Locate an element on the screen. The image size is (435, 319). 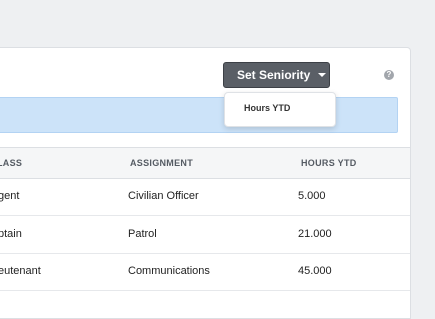
cell-hours: 5.000 is located at coordinates (312, 196).